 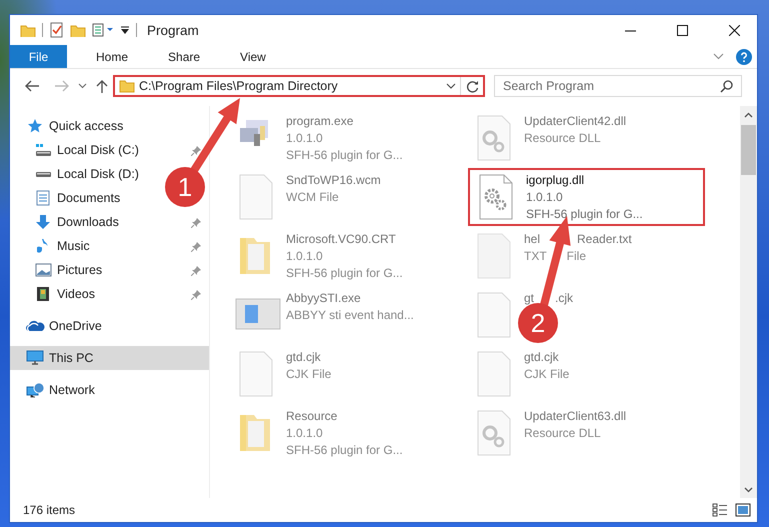 What do you see at coordinates (748, 150) in the screenshot?
I see `scrollbar-thumb` at bounding box center [748, 150].